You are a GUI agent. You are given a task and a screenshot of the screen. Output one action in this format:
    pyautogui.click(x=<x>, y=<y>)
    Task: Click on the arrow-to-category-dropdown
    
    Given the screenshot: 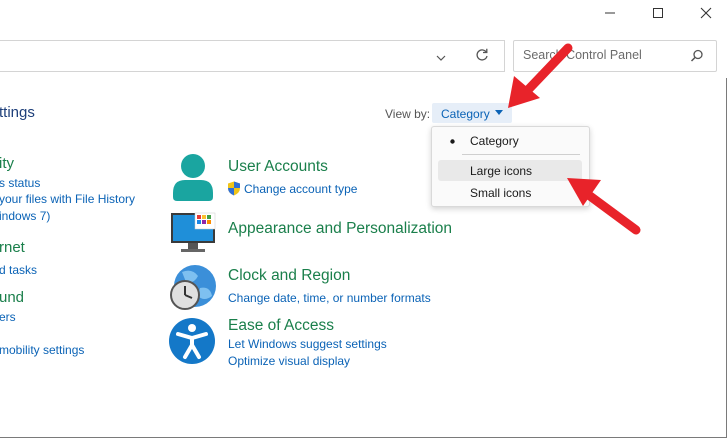 What is the action you would take?
    pyautogui.click(x=540, y=75)
    